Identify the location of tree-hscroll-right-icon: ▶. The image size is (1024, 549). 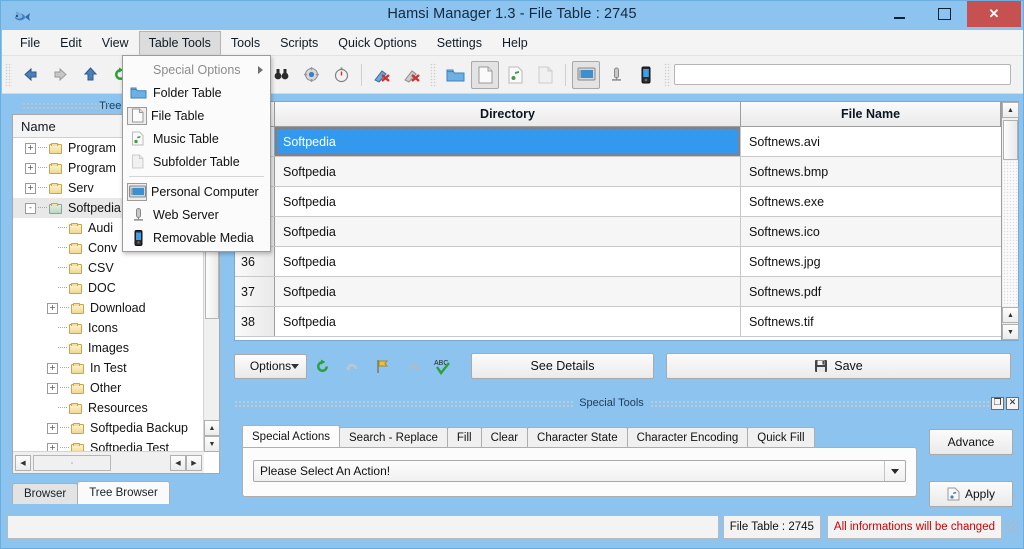
(194, 462).